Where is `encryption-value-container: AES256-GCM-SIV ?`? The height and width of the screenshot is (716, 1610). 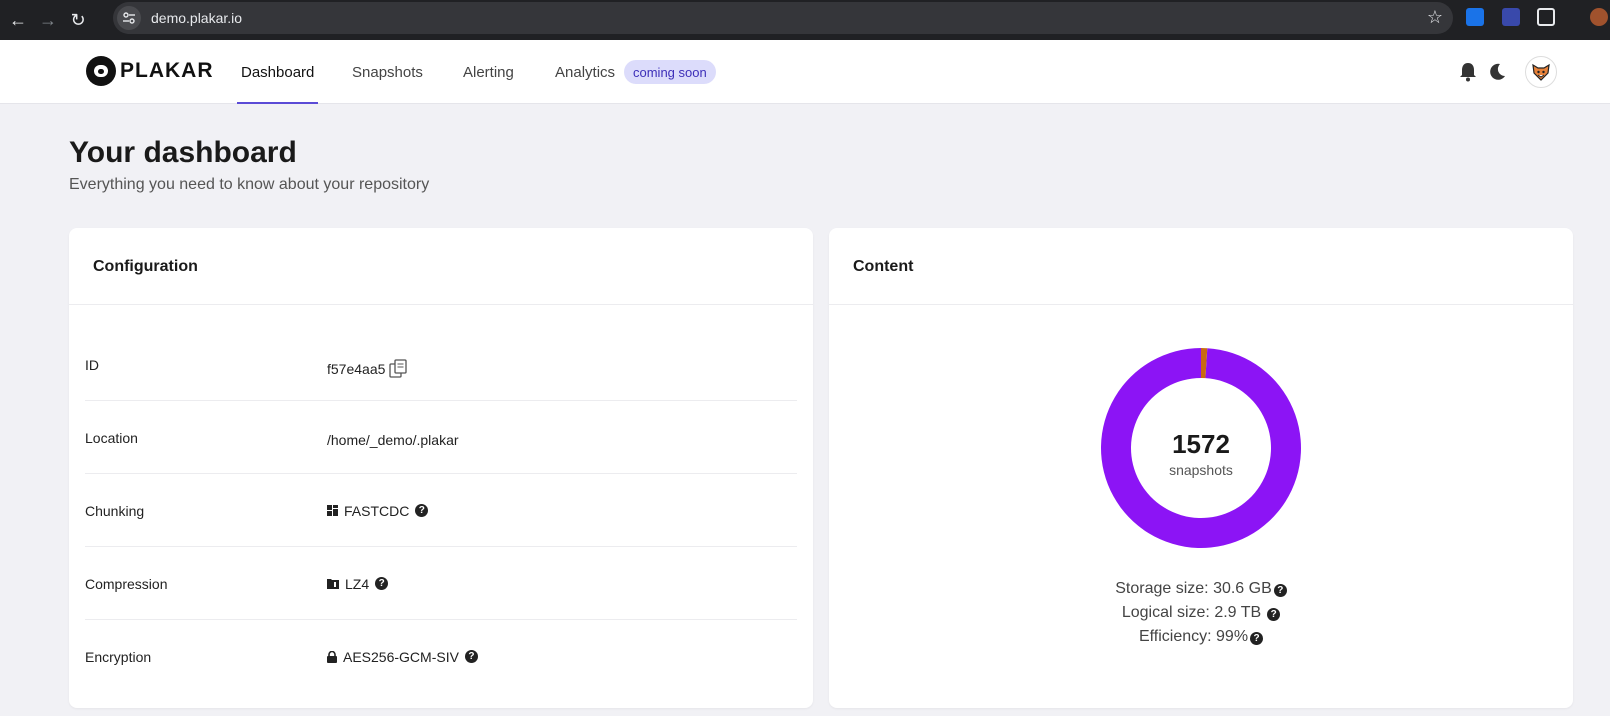
encryption-value-container: AES256-GCM-SIV ? is located at coordinates (402, 656).